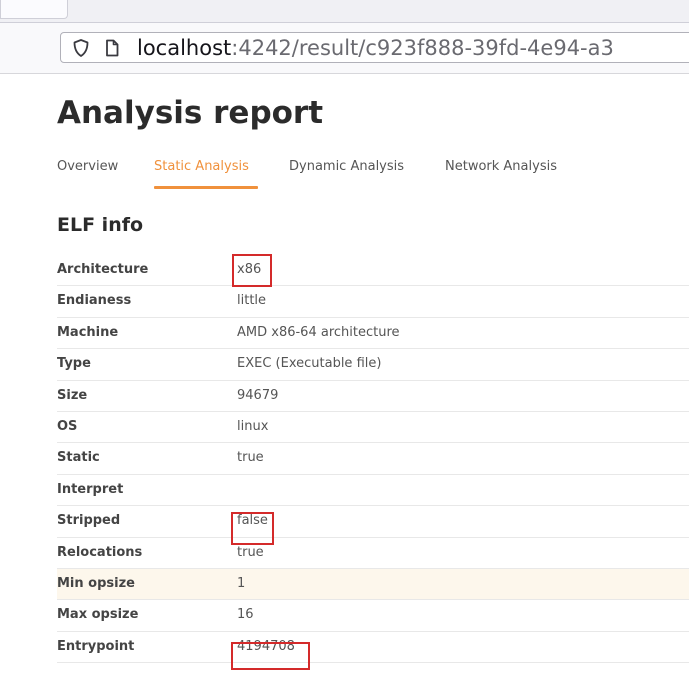 This screenshot has height=693, width=689. Describe the element at coordinates (501, 167) in the screenshot. I see `tab-network-analysis: Network Analysis` at that location.